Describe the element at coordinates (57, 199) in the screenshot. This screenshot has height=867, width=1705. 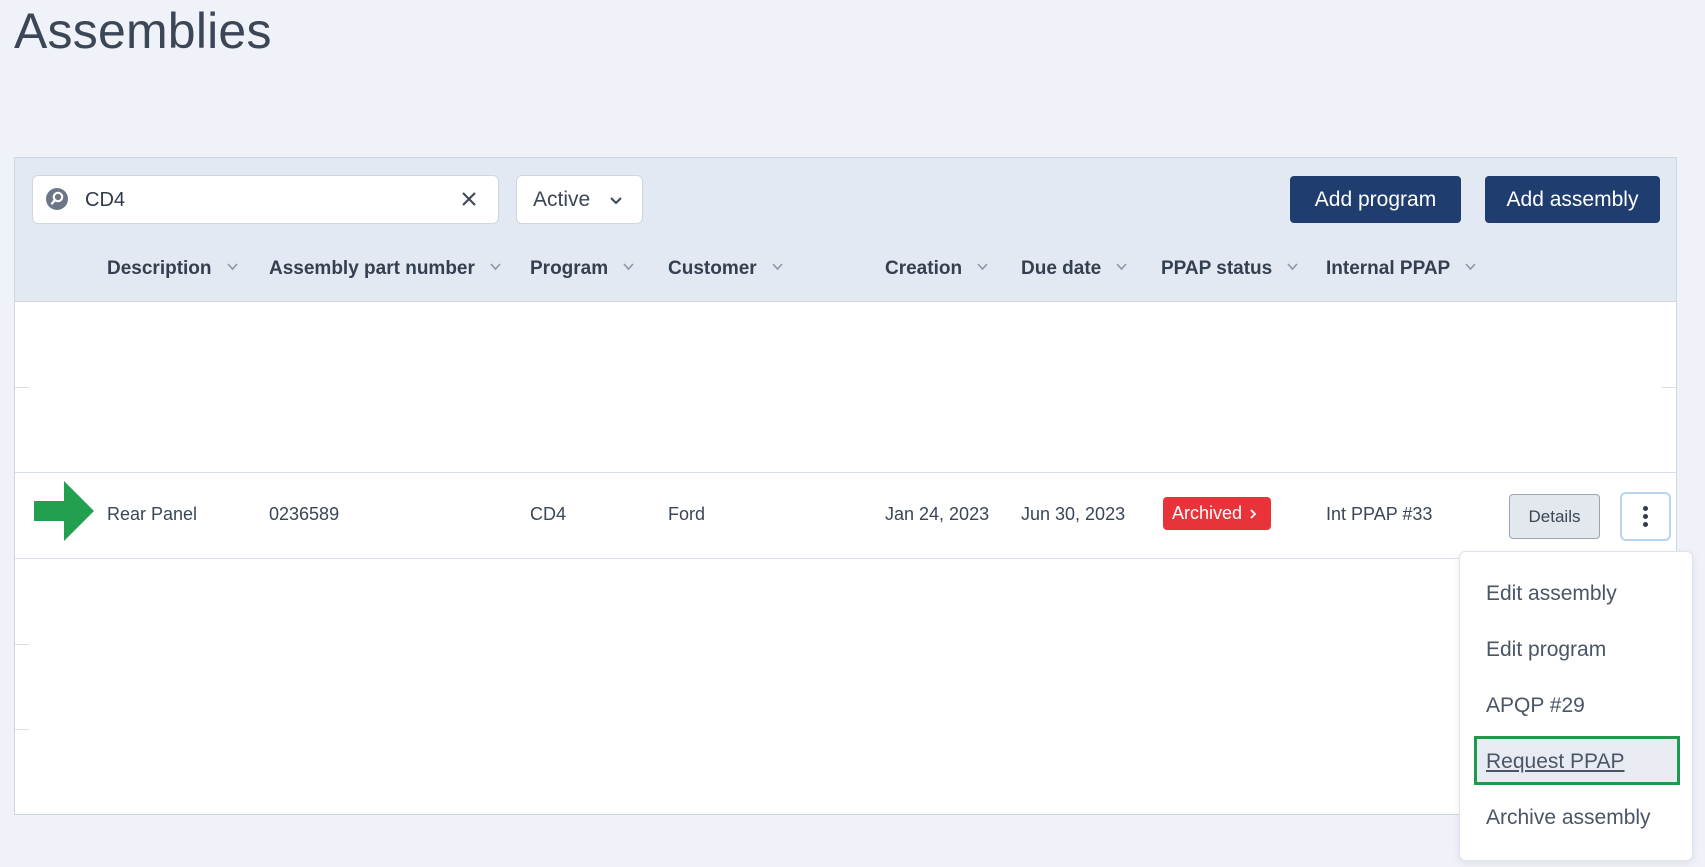
I see `search-icon` at that location.